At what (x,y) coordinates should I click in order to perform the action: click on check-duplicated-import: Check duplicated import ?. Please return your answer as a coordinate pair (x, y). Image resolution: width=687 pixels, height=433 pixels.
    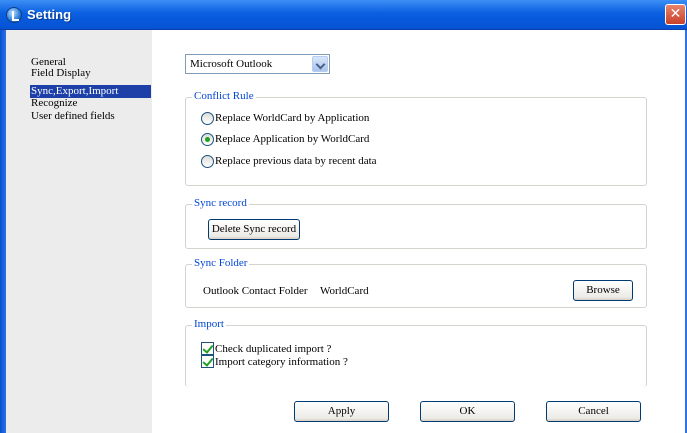
    Looking at the image, I should click on (266, 348).